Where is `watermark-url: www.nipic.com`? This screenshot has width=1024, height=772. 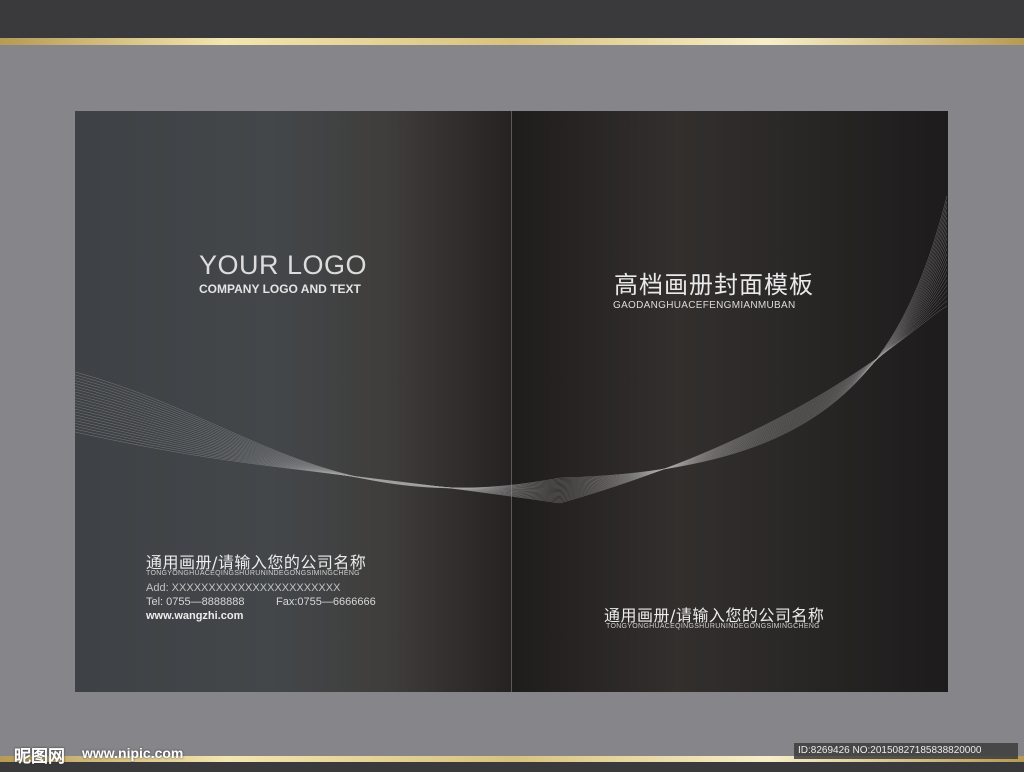
watermark-url: www.nipic.com is located at coordinates (133, 753).